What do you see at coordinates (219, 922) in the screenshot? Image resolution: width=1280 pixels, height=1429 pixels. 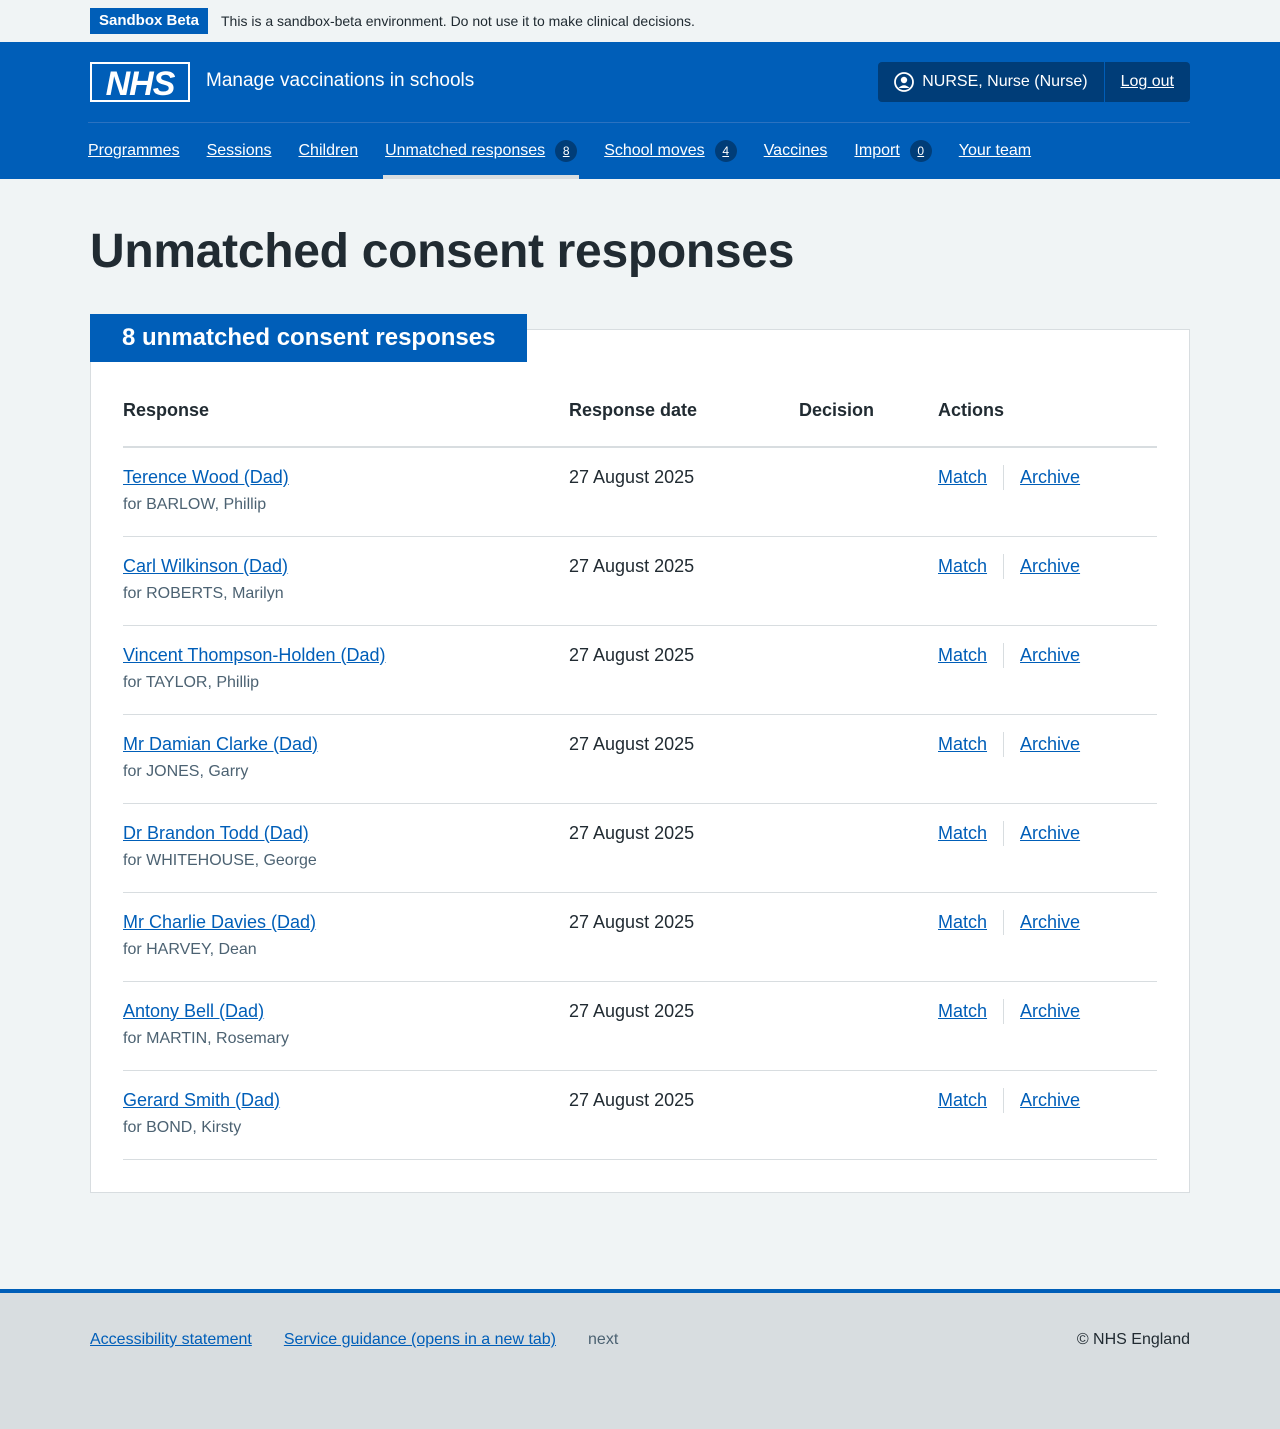 I see `response-parent-link: Mr Charlie Davies (Dad)` at bounding box center [219, 922].